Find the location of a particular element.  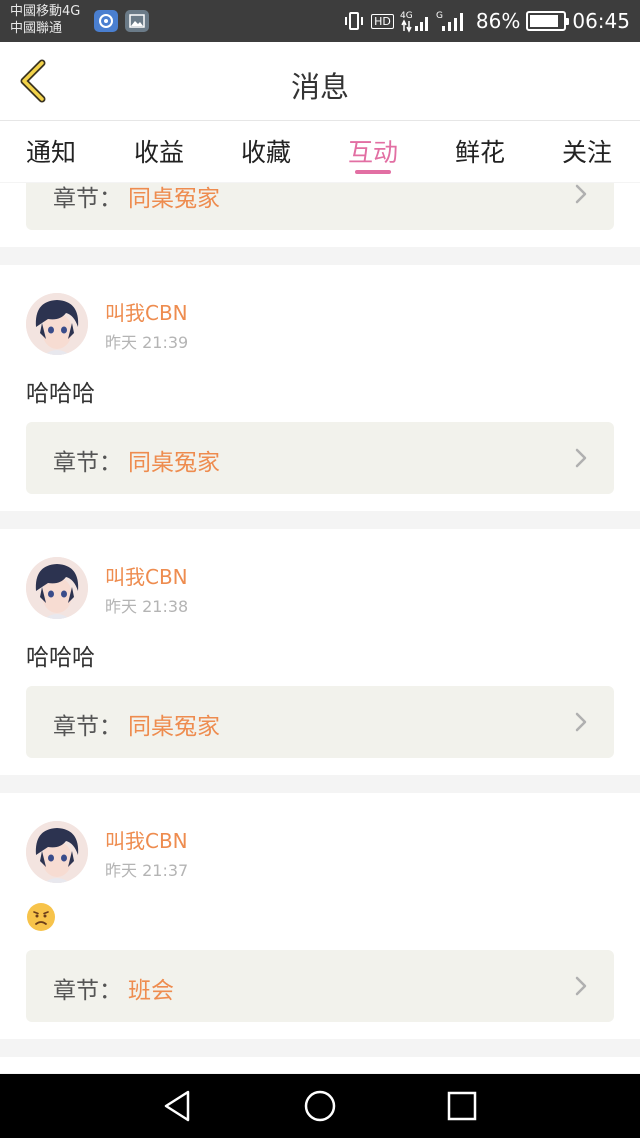

carrier-1: 中國移動4G is located at coordinates (45, 11).